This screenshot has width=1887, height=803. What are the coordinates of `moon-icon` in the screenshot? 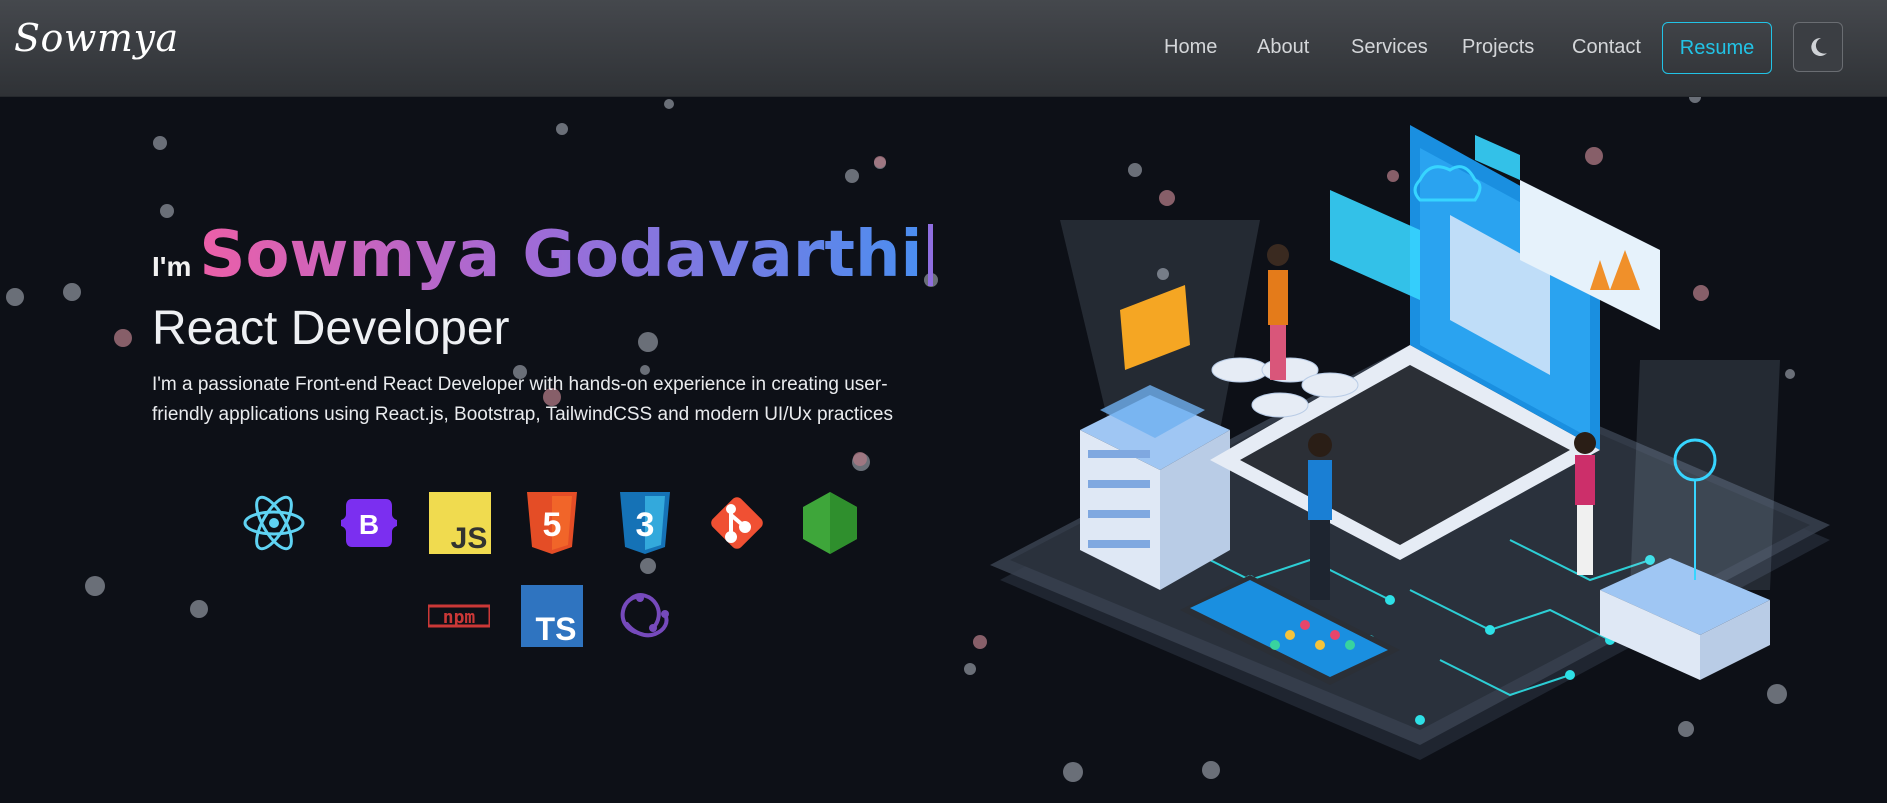 It's located at (1819, 46).